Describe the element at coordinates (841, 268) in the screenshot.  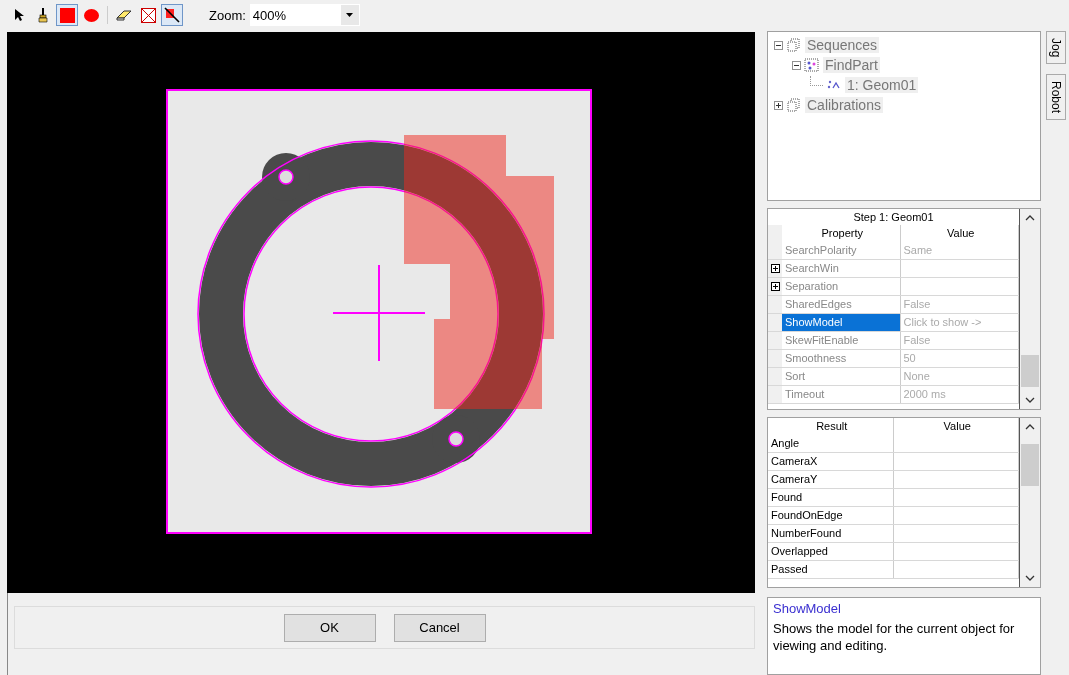
I see `property-name: SearchWin` at that location.